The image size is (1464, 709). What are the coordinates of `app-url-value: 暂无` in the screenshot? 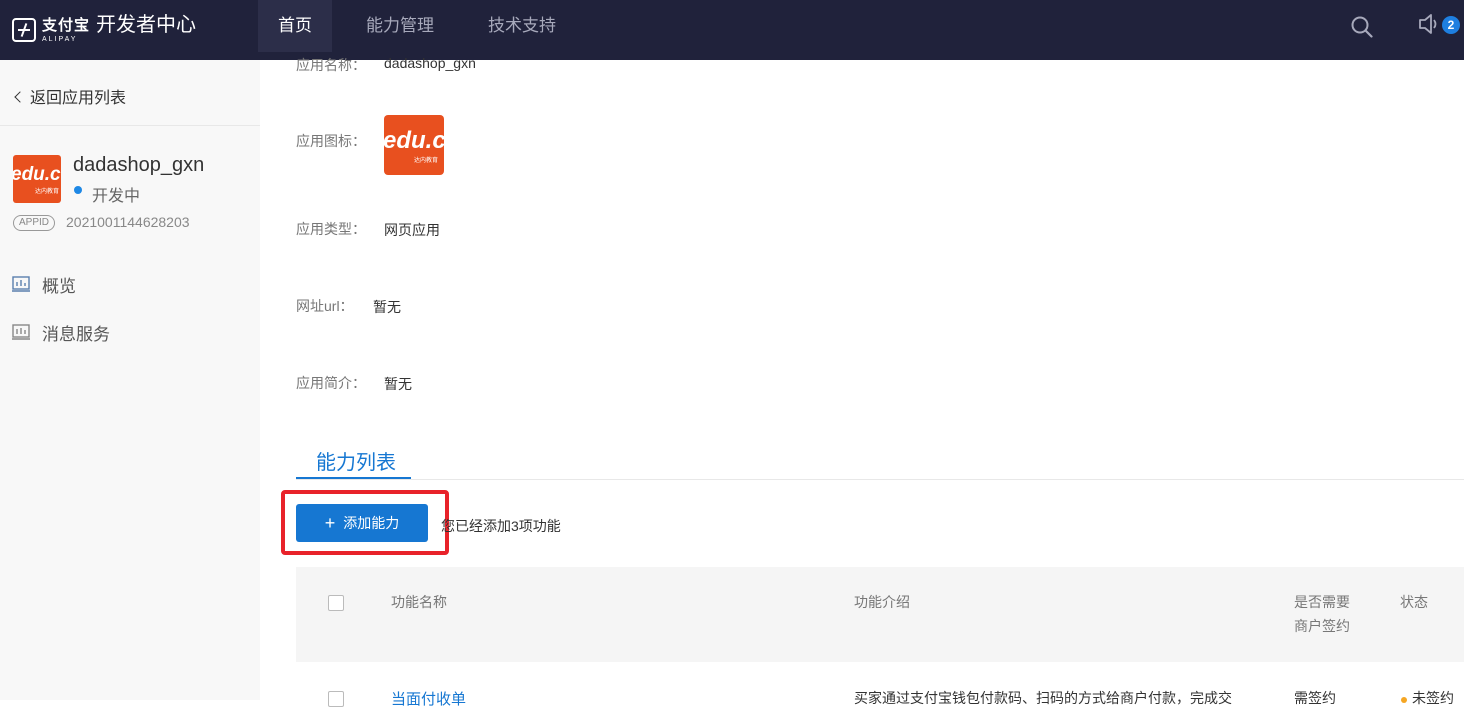 It's located at (387, 307).